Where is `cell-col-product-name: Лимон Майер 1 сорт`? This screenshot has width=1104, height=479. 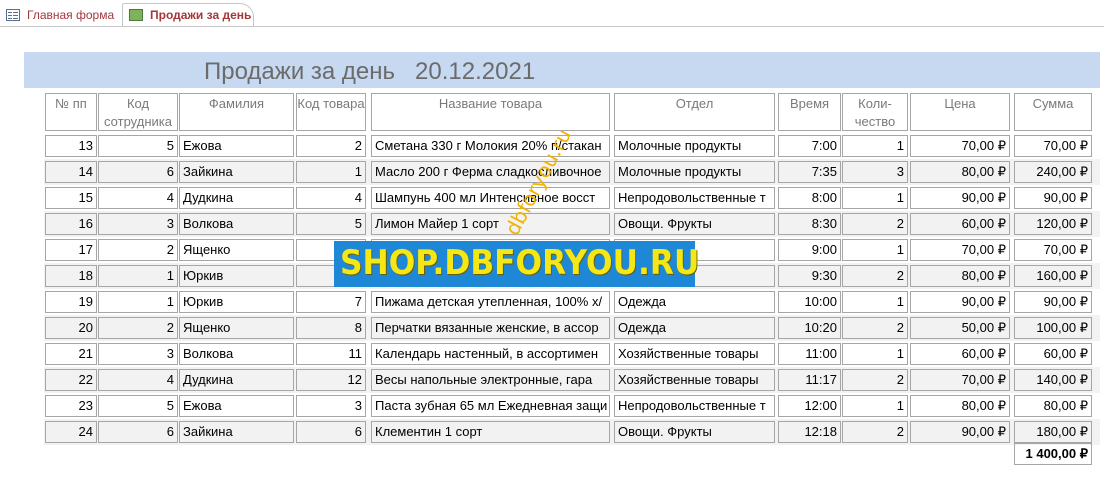
cell-col-product-name: Лимон Майер 1 сорт is located at coordinates (490, 224).